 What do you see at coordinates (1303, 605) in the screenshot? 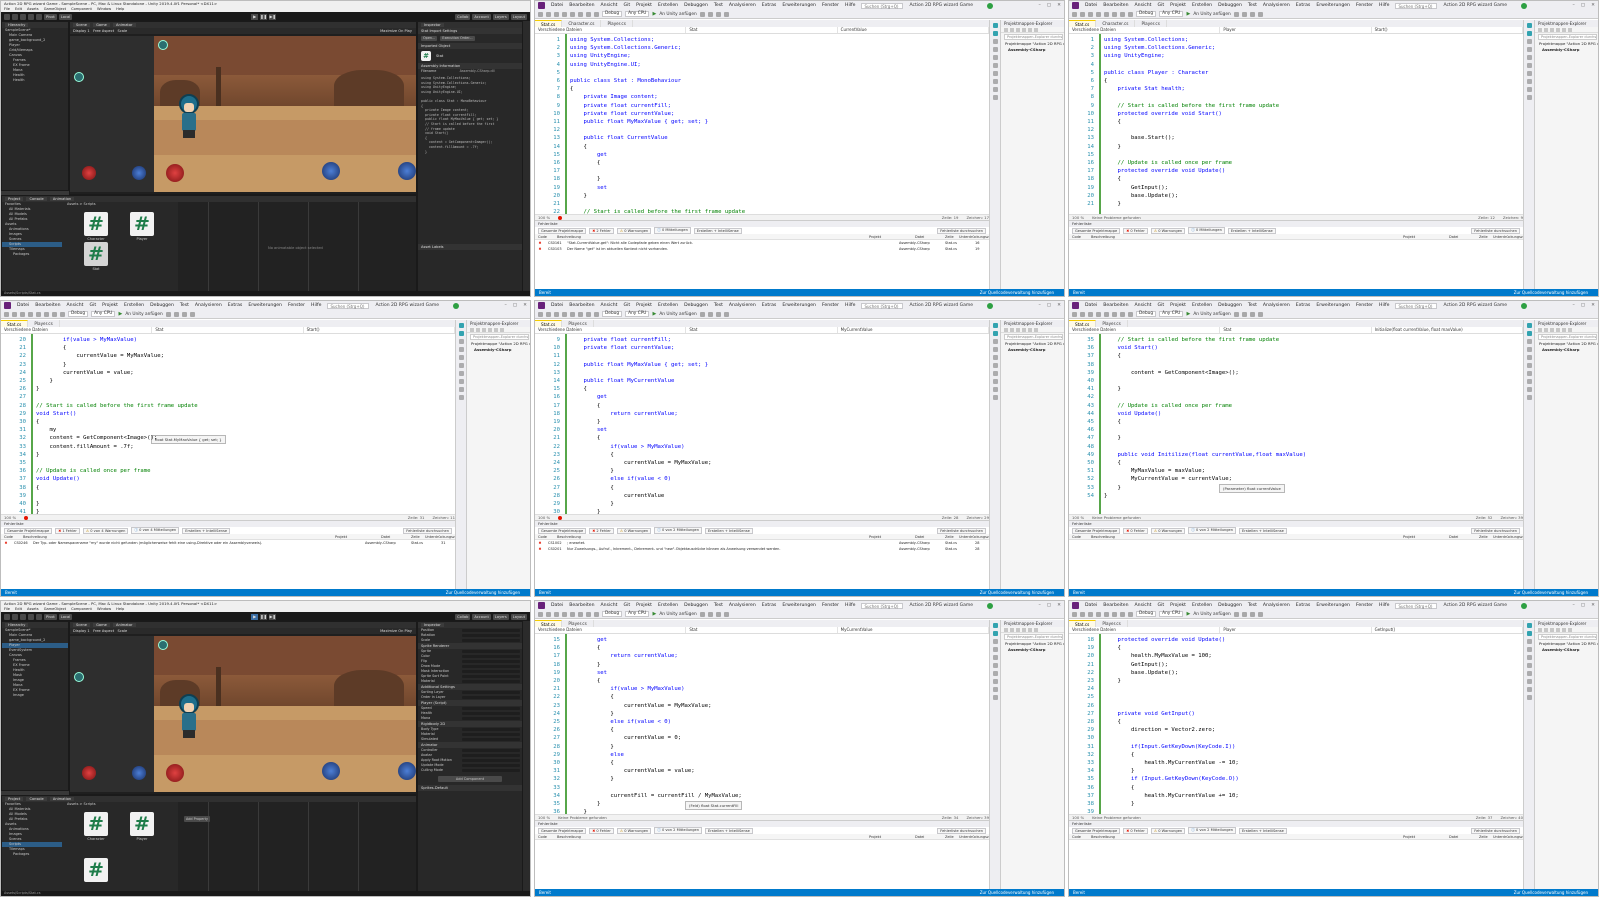
I see `menu-extras: Extras` at bounding box center [1303, 605].